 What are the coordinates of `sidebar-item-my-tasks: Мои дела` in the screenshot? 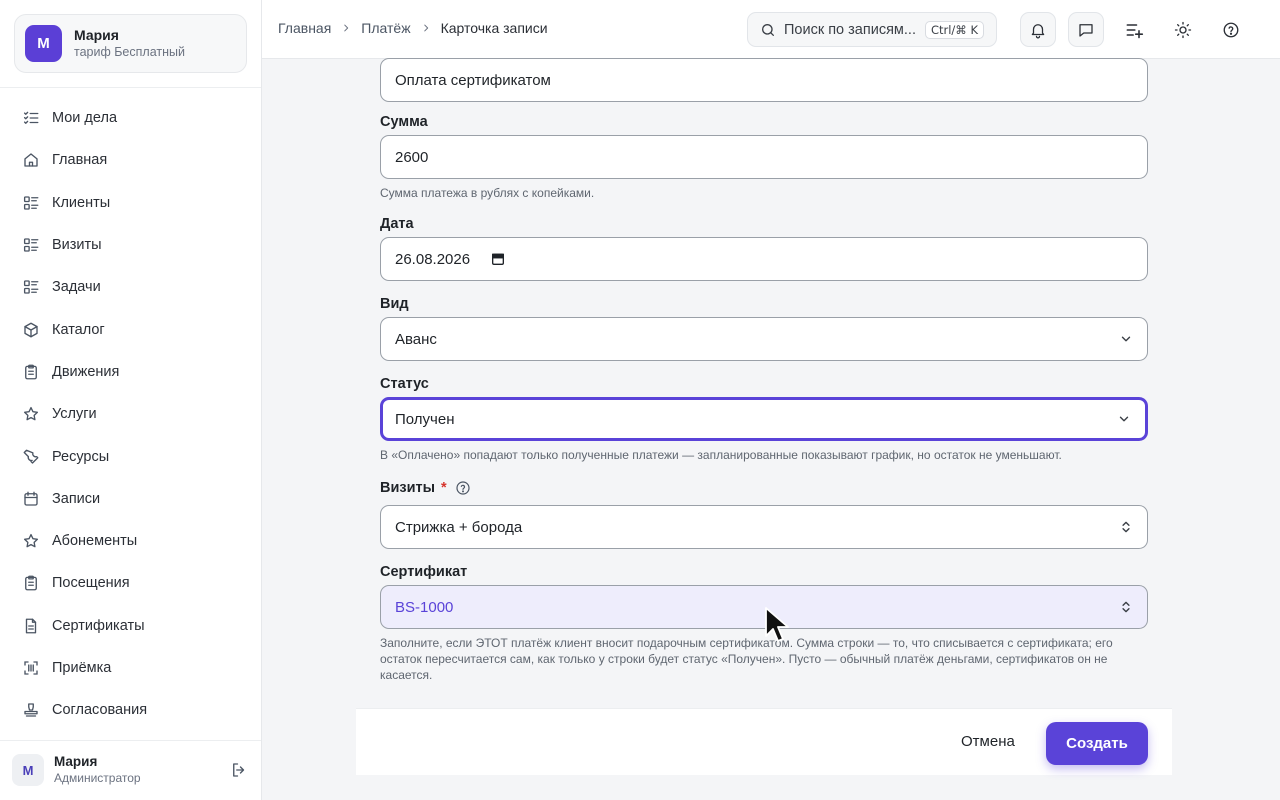 It's located at (130, 118).